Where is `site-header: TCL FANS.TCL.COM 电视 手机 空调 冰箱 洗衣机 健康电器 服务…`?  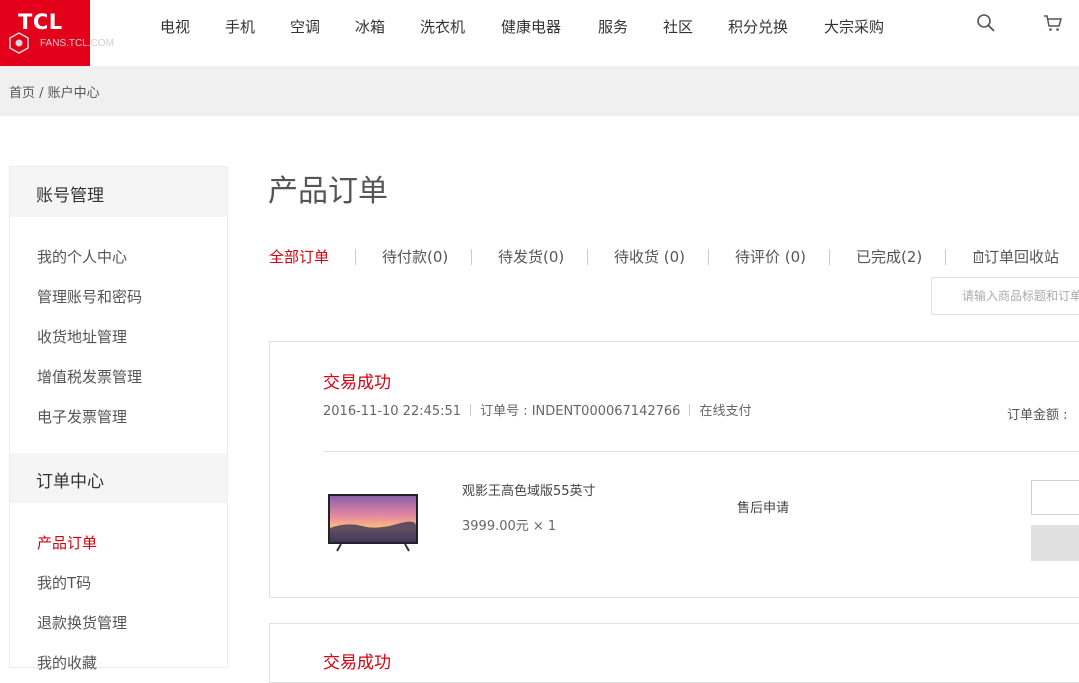
site-header: TCL FANS.TCL.COM 电视 手机 空调 冰箱 洗衣机 健康电器 服务… is located at coordinates (539, 33).